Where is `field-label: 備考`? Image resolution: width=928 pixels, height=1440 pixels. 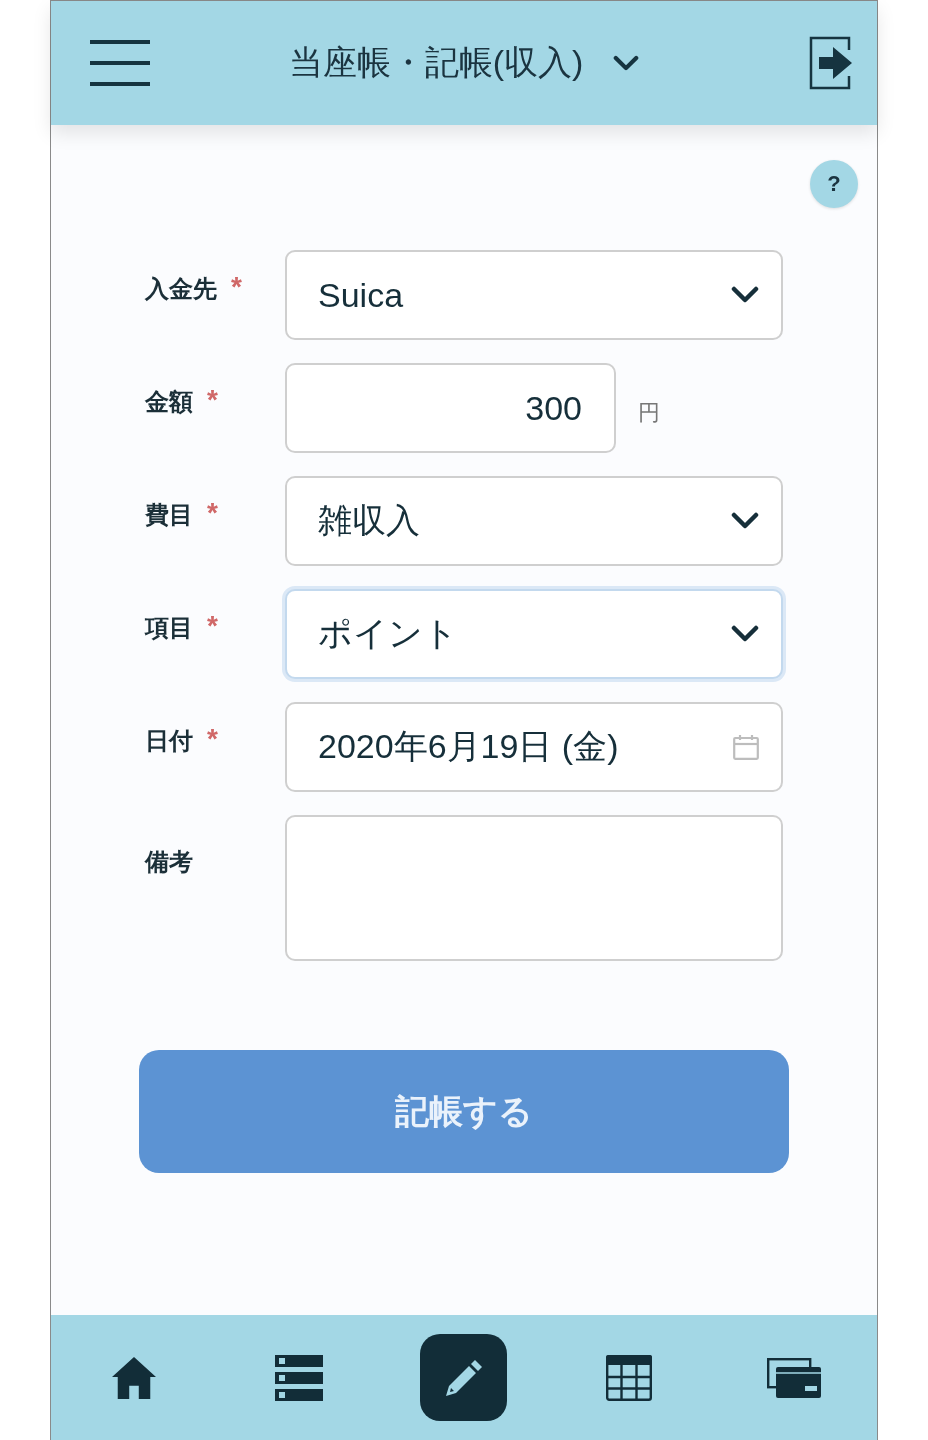 field-label: 備考 is located at coordinates (169, 862).